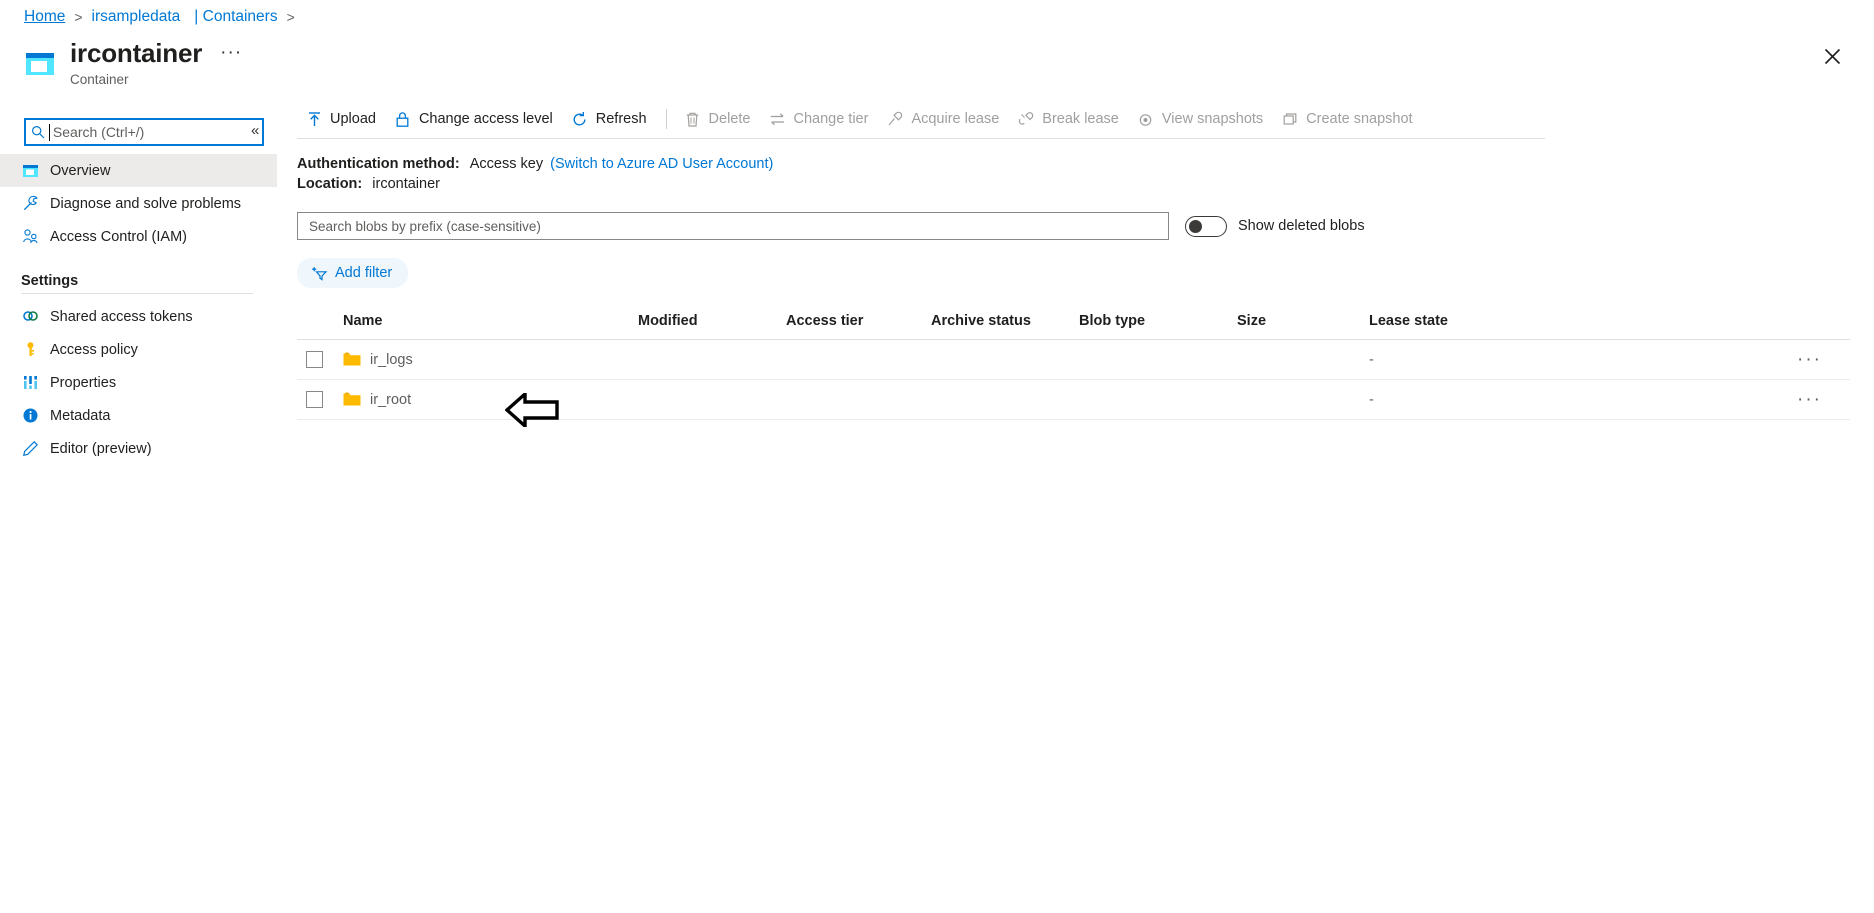 This screenshot has width=1874, height=913. Describe the element at coordinates (30, 204) in the screenshot. I see `wrench-icon` at that location.